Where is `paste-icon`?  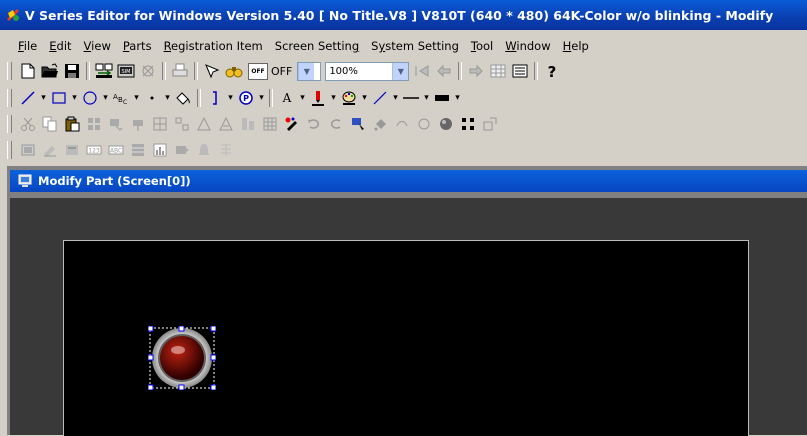
paste-icon is located at coordinates (72, 124).